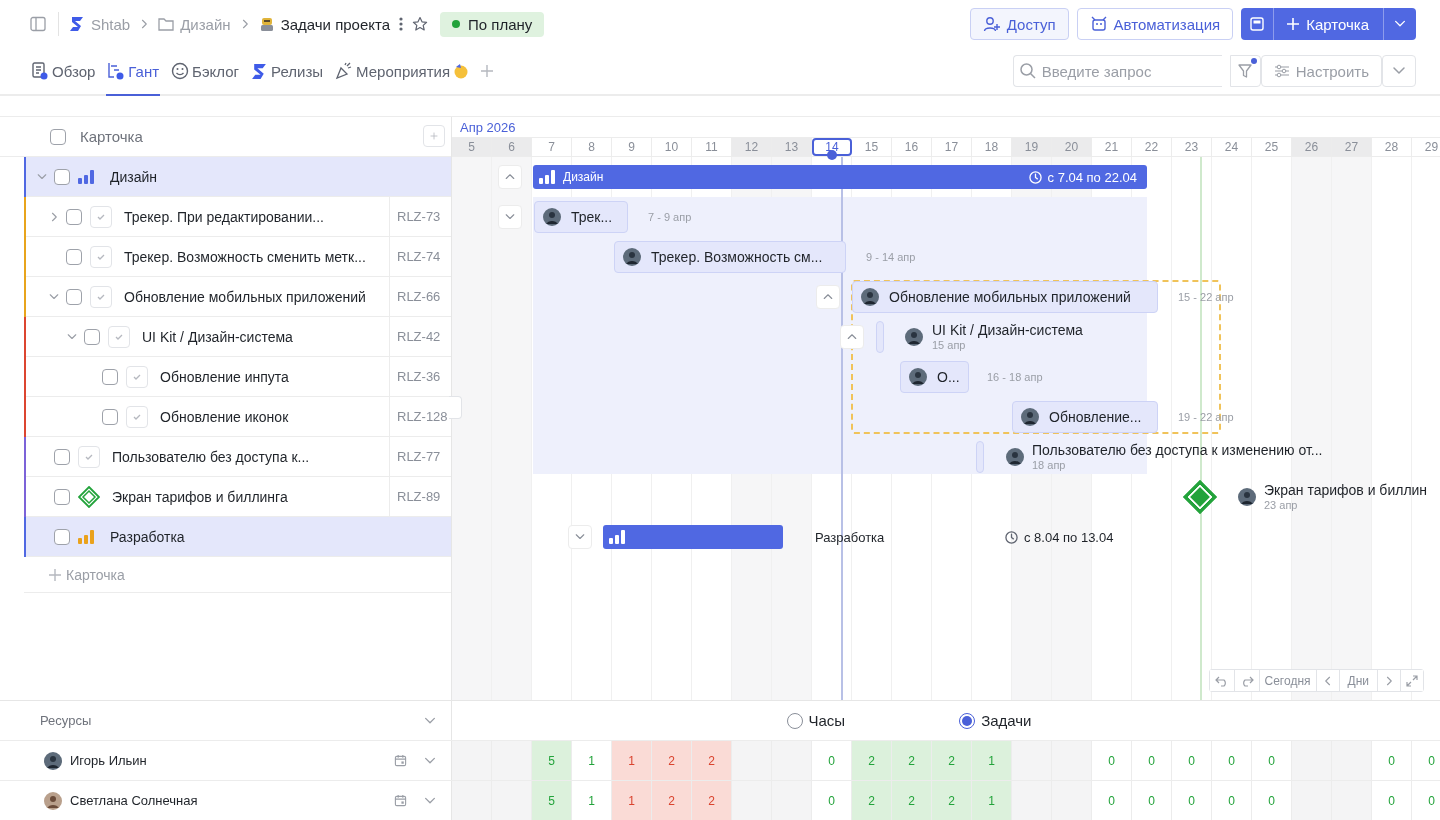 Image resolution: width=1440 pixels, height=820 pixels. Describe the element at coordinates (224, 376) in the screenshot. I see `card-title: Обновление инпута` at that location.